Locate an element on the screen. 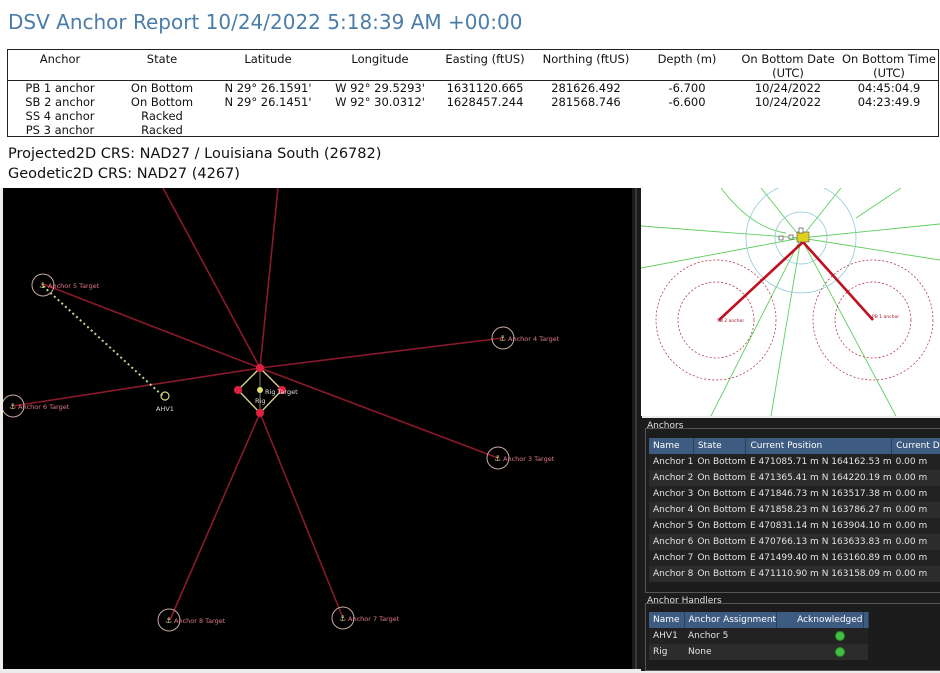 The width and height of the screenshot is (940, 673). cell: 1628457.244 is located at coordinates (485, 102).